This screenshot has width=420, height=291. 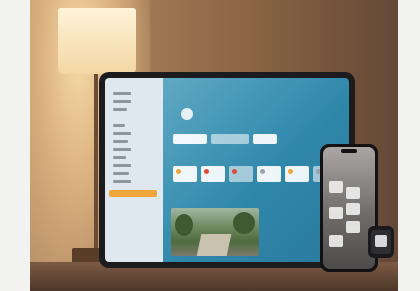 What do you see at coordinates (214, 245) in the screenshot?
I see `camera-image-path` at bounding box center [214, 245].